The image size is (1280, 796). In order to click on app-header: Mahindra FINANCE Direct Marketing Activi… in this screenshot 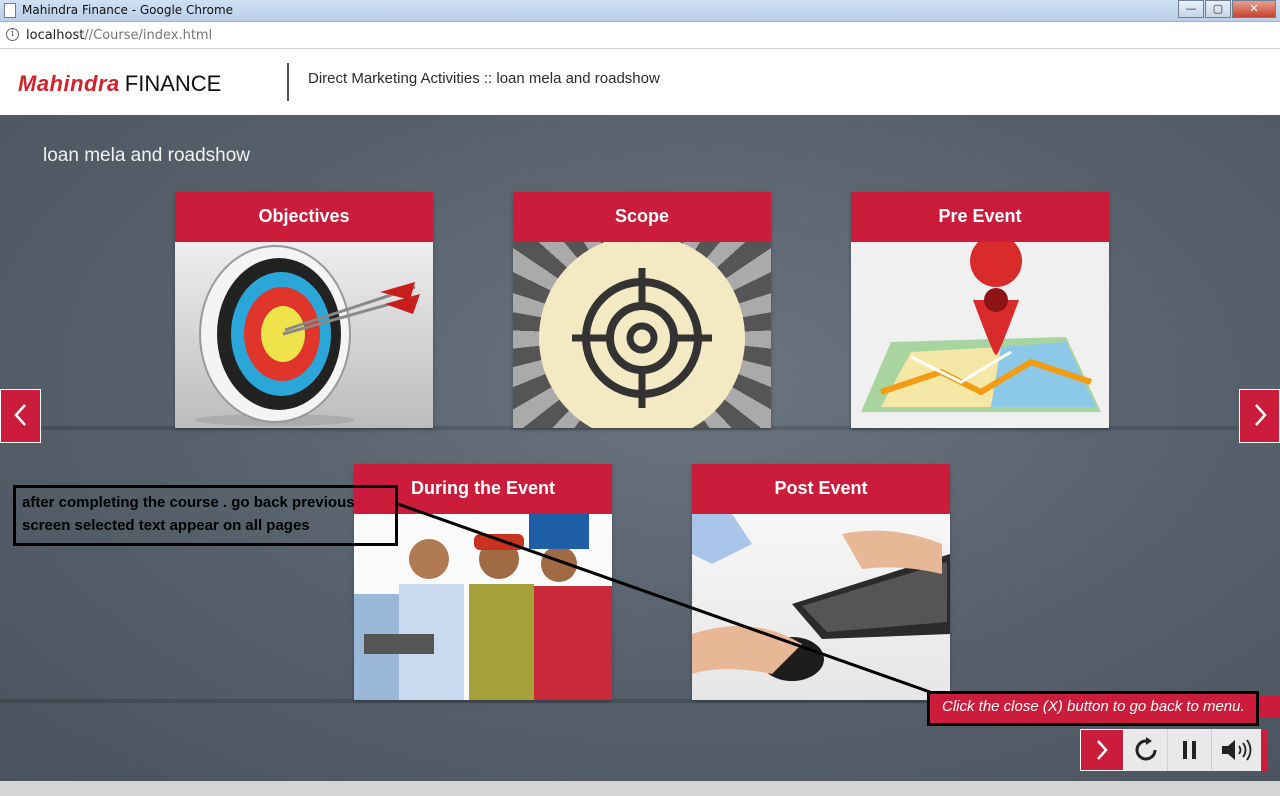, I will do `click(640, 82)`.